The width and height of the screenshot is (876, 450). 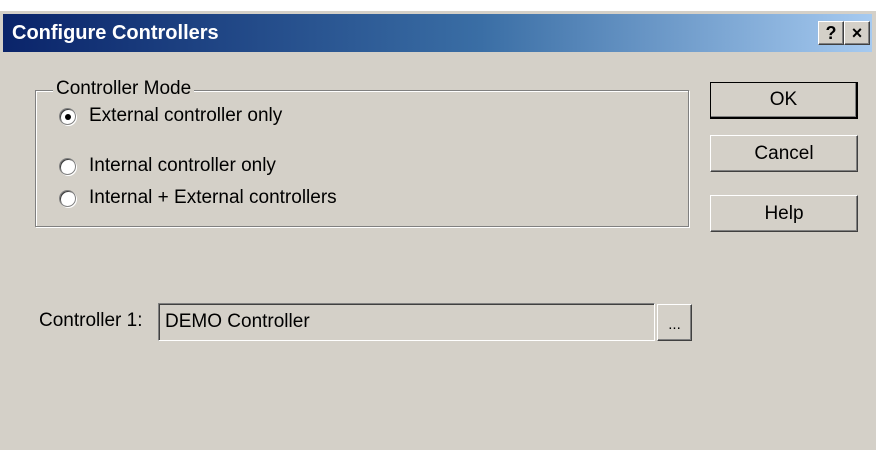 I want to click on radio-button-selected, so click(x=67, y=116).